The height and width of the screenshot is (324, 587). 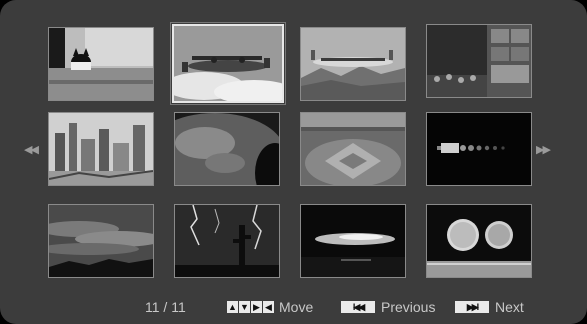 I want to click on next-label: Next, so click(x=509, y=307).